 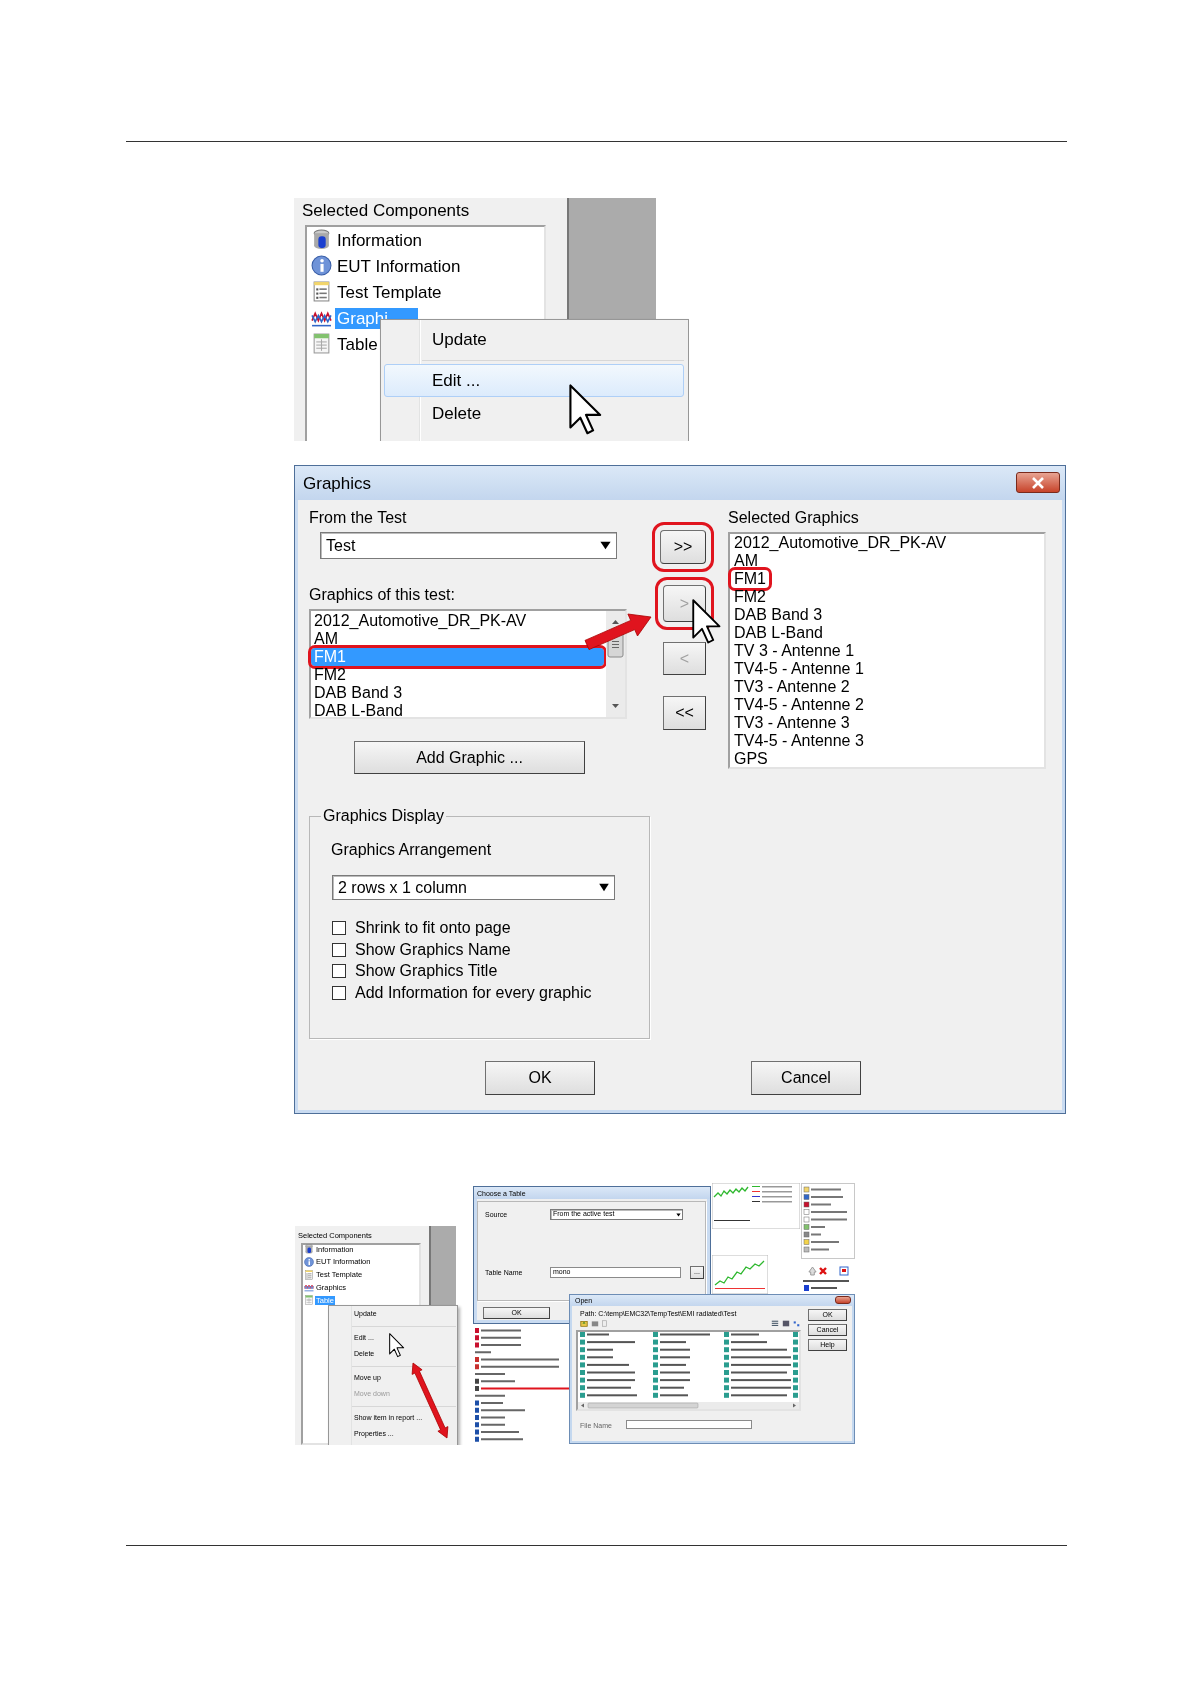 What do you see at coordinates (750, 579) in the screenshot?
I see `list-item: FM1` at bounding box center [750, 579].